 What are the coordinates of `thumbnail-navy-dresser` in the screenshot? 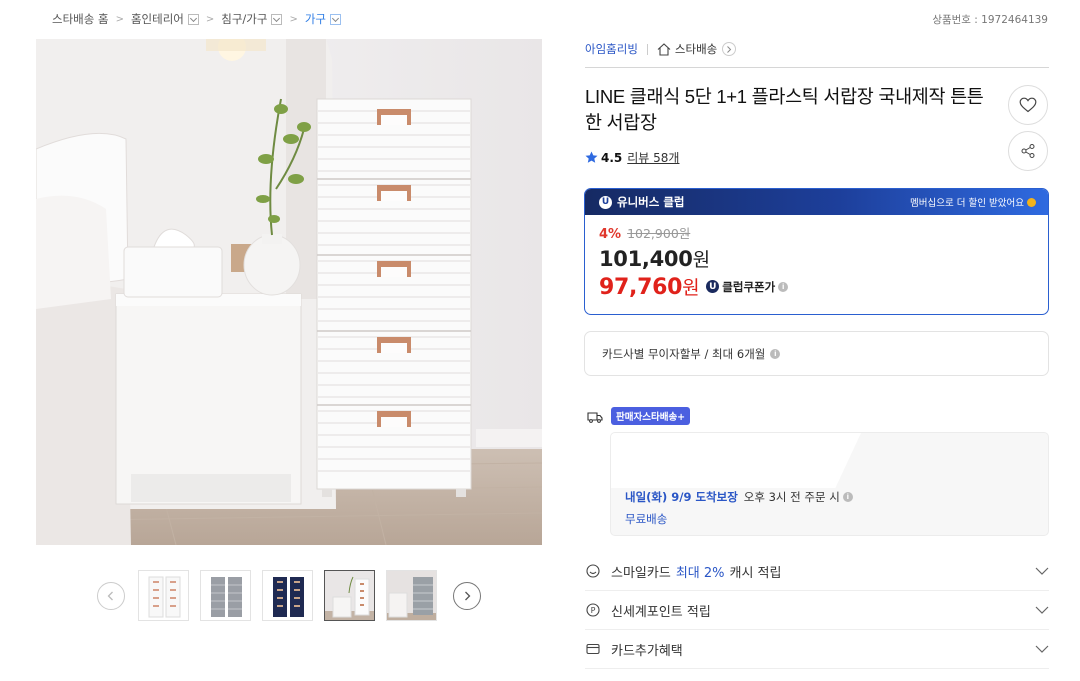 It's located at (287, 595).